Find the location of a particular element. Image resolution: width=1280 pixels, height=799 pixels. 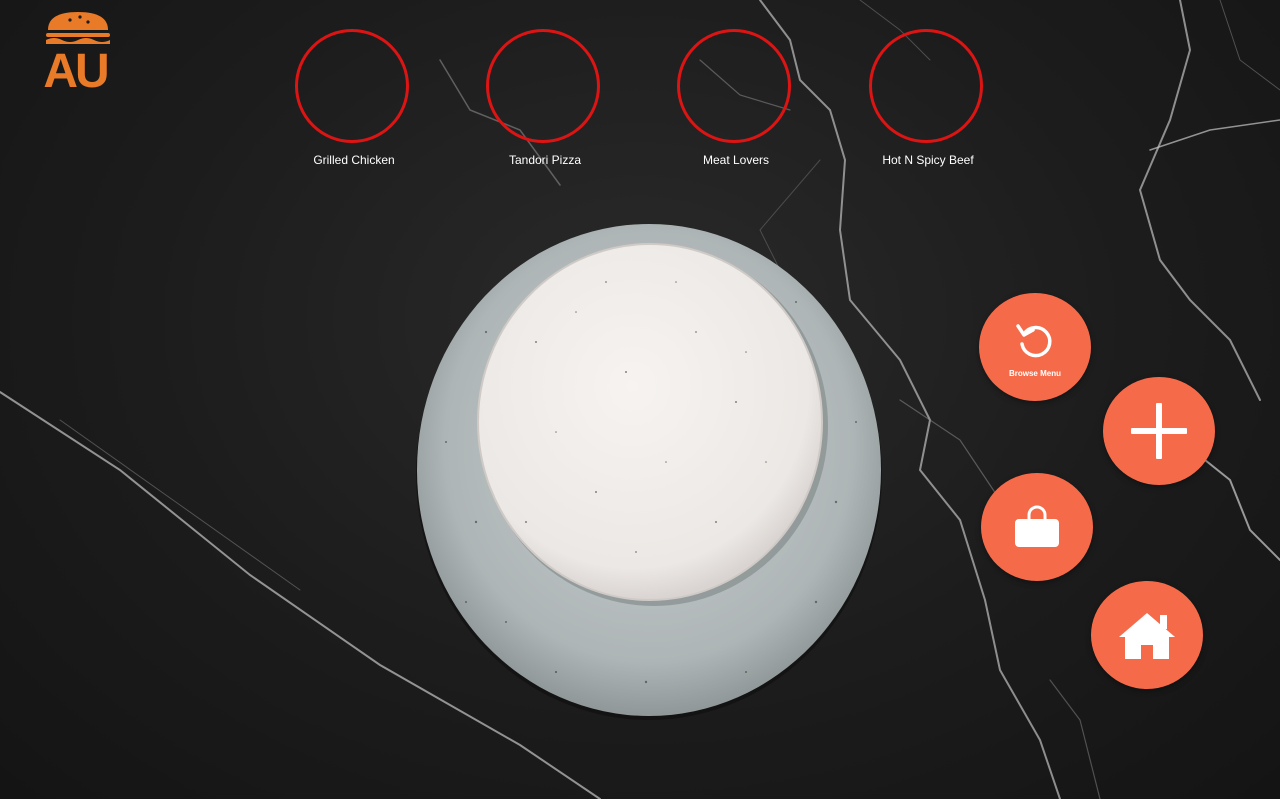

dish-option-tandori-pizza: Tandori Pizza is located at coordinates (535, 103).